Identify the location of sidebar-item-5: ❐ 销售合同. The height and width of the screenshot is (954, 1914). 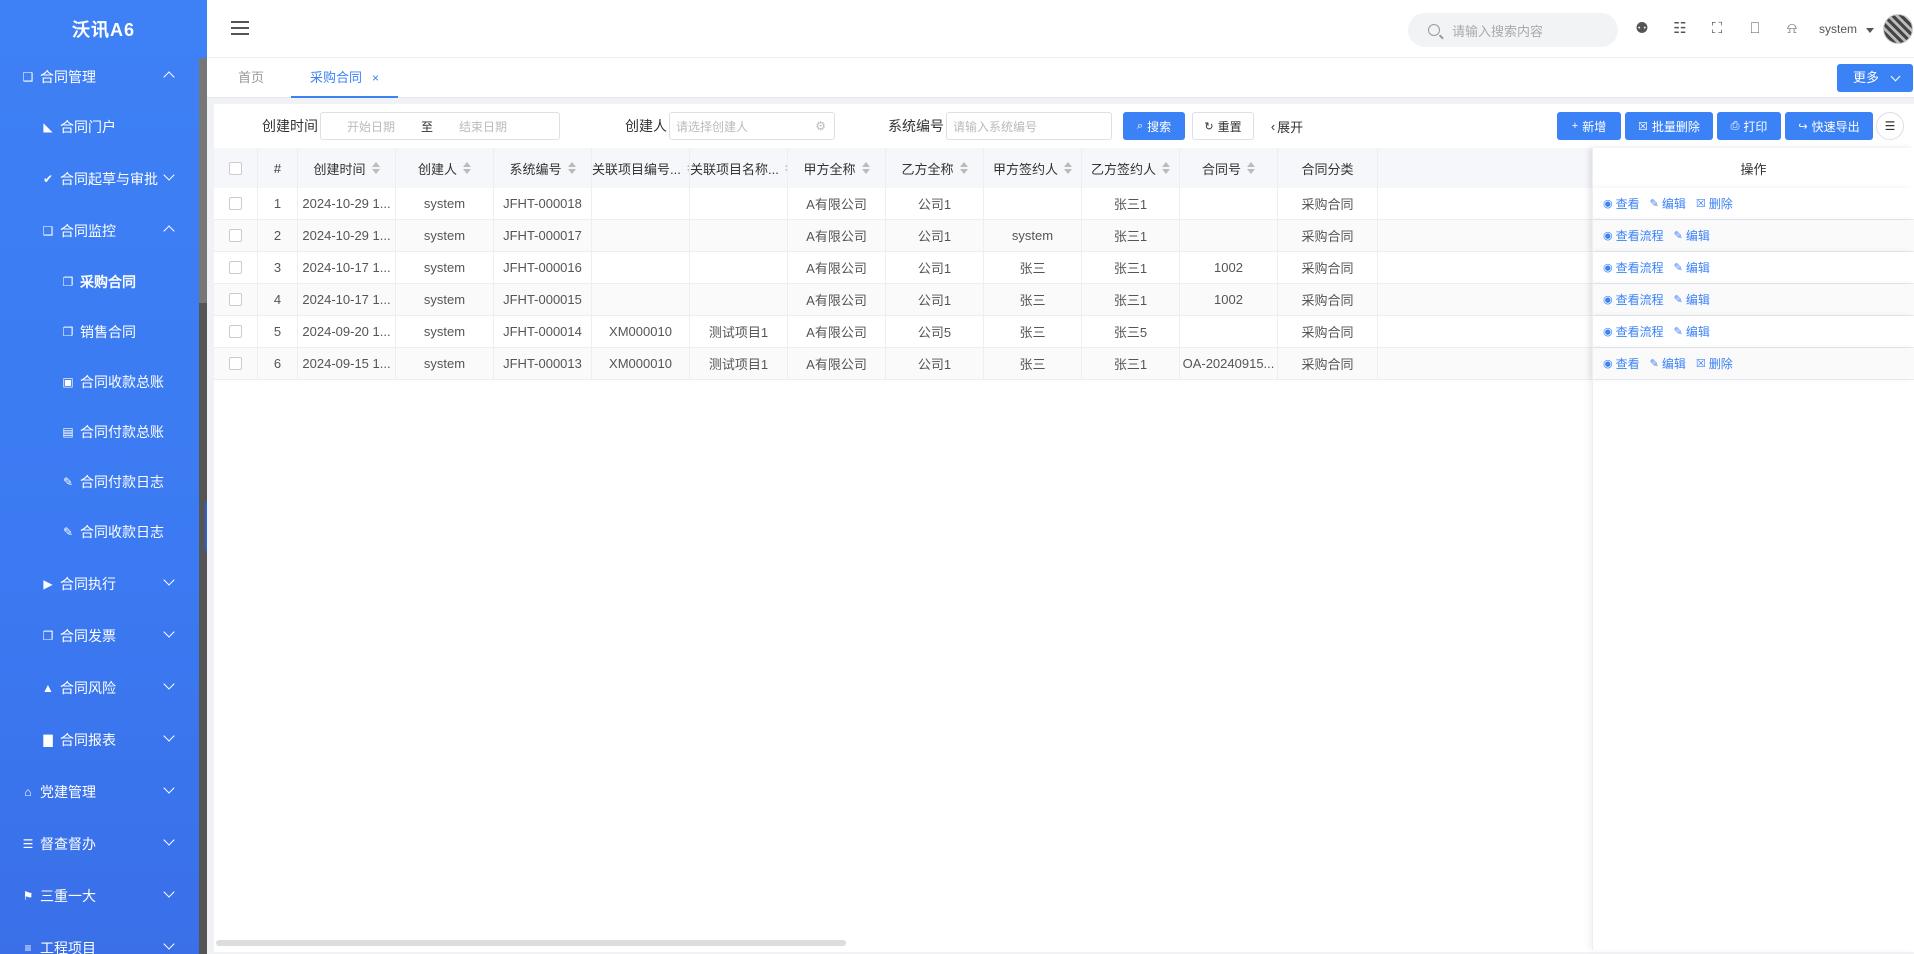
(103, 332).